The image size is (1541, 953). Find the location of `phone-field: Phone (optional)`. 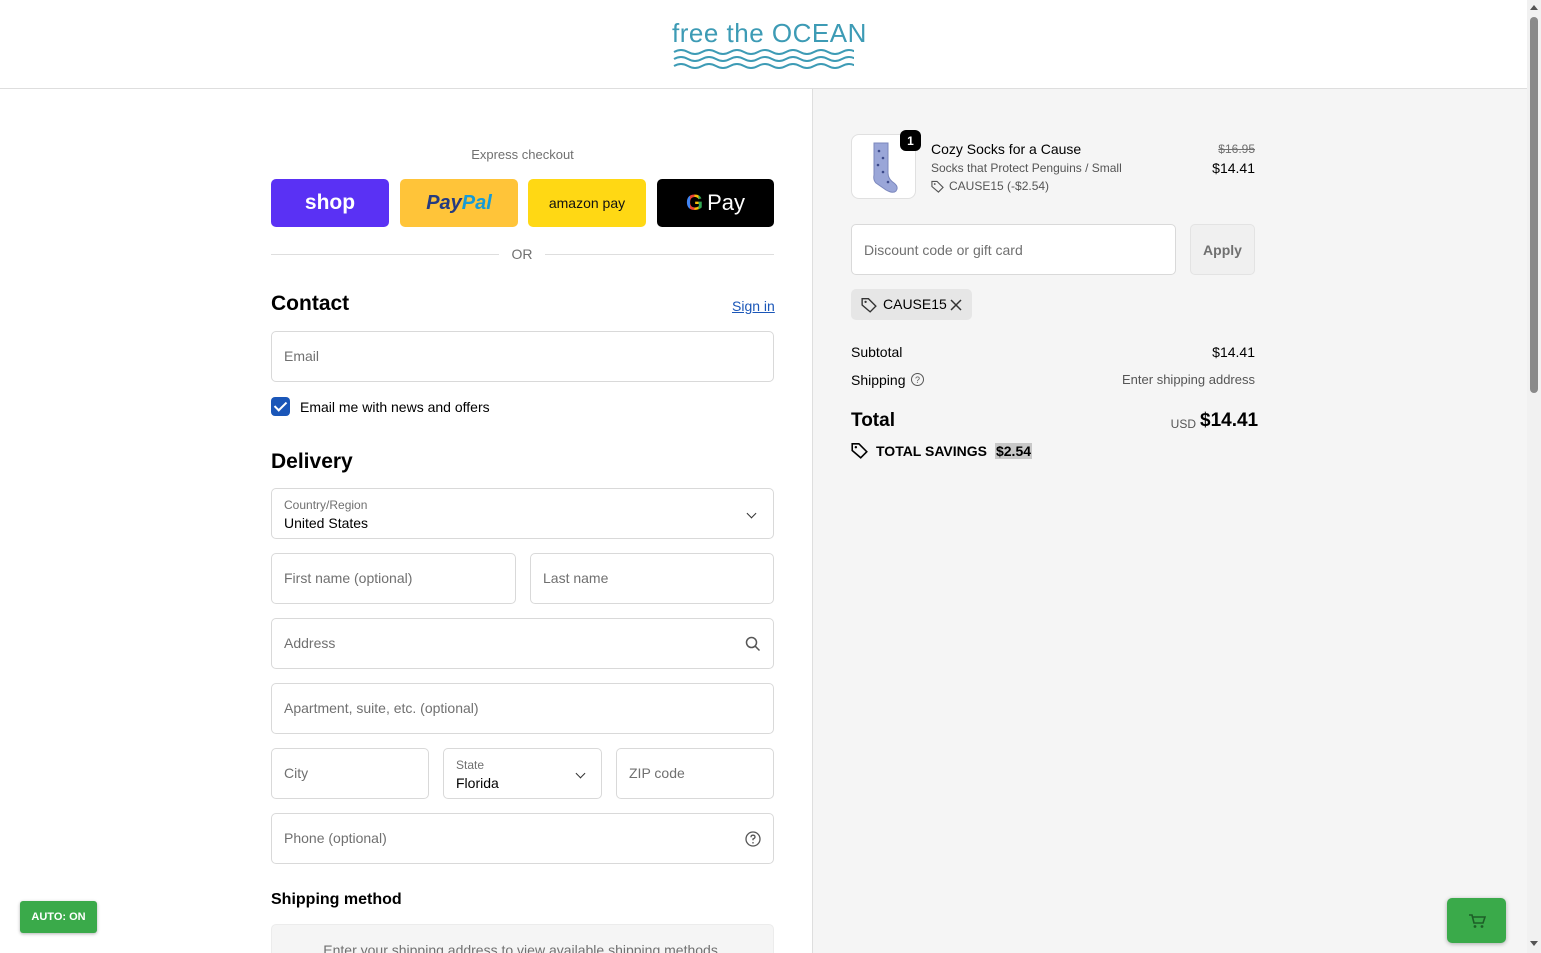

phone-field: Phone (optional) is located at coordinates (522, 838).